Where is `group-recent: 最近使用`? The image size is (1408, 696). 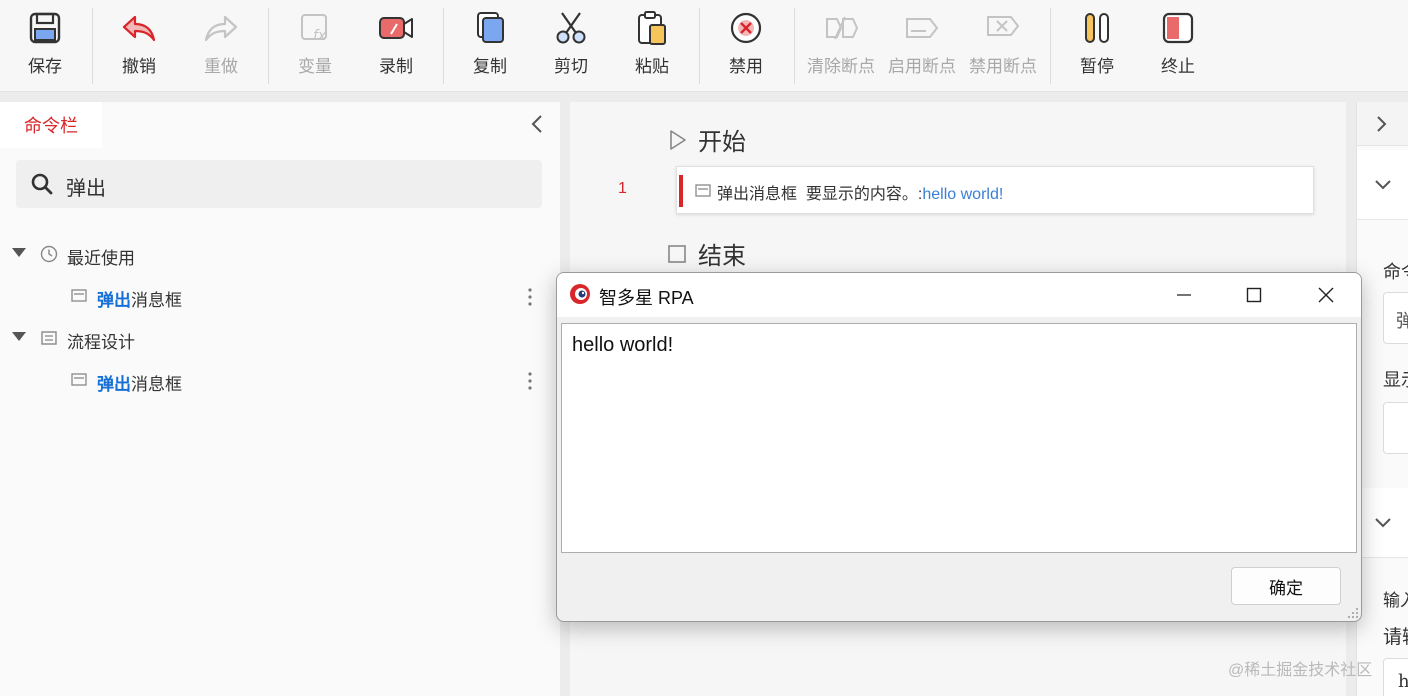
group-recent: 最近使用 is located at coordinates (280, 254).